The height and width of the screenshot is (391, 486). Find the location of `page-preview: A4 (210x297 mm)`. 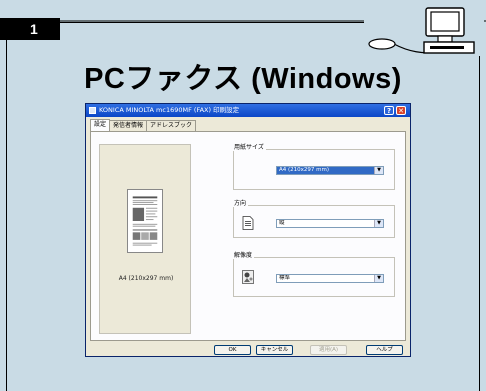

page-preview: A4 (210x297 mm) is located at coordinates (145, 239).